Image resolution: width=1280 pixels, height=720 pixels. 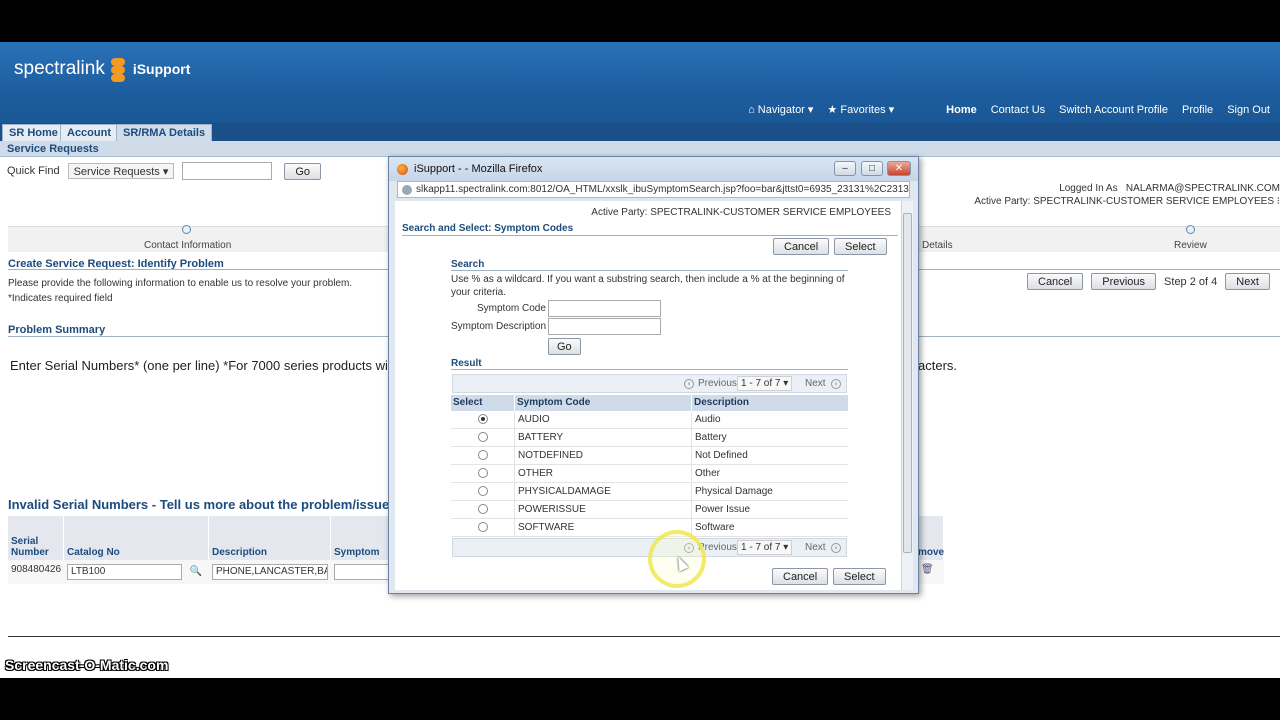 What do you see at coordinates (815, 547) in the screenshot?
I see `next-link-bottom: Next` at bounding box center [815, 547].